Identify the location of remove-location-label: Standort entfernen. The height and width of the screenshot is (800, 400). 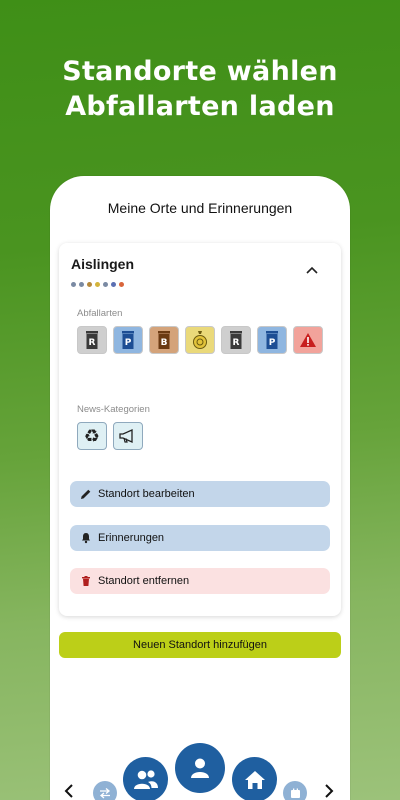
(144, 581).